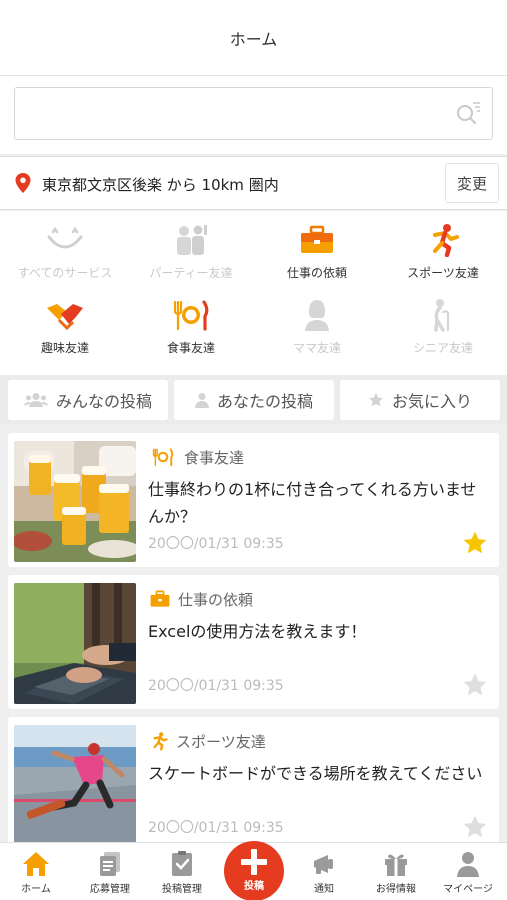 The image size is (507, 900). I want to click on category-mom-friends: ママ友達, so click(317, 326).